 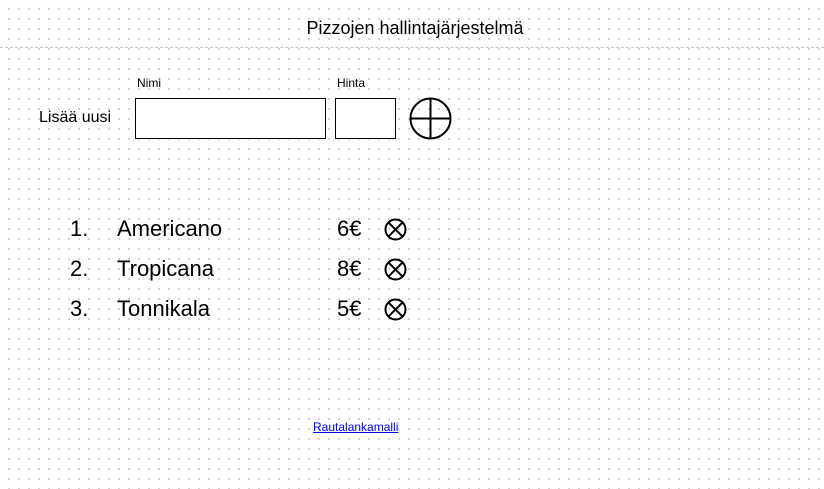 What do you see at coordinates (355, 427) in the screenshot?
I see `wireframe-link: Rautalankamalli` at bounding box center [355, 427].